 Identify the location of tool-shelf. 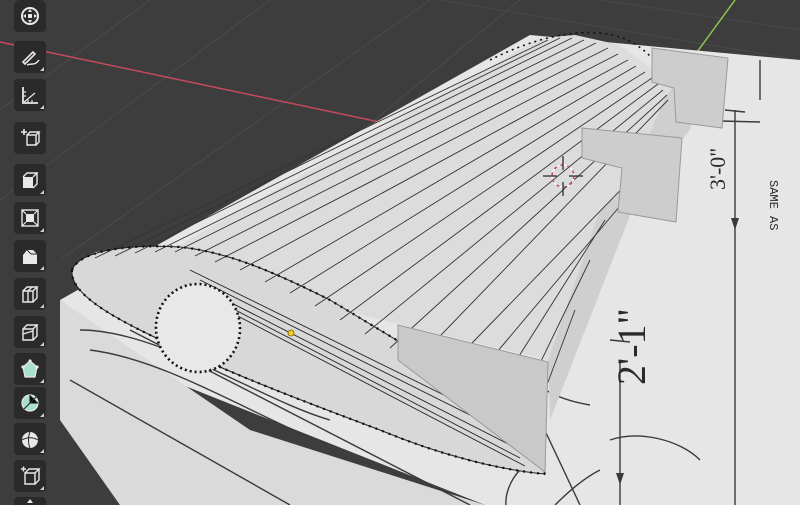
(30, 252).